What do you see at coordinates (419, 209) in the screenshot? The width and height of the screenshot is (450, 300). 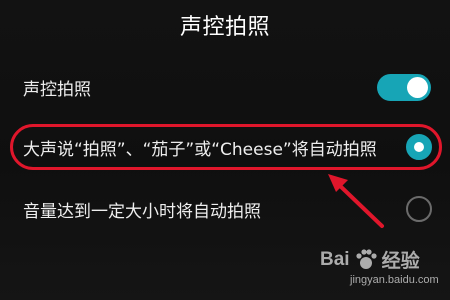 I see `volume-option-radio` at bounding box center [419, 209].